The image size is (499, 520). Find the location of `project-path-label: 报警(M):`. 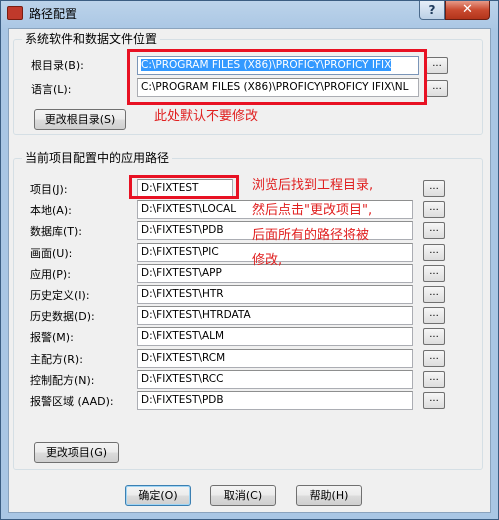

project-path-label: 报警(M): is located at coordinates (52, 337).